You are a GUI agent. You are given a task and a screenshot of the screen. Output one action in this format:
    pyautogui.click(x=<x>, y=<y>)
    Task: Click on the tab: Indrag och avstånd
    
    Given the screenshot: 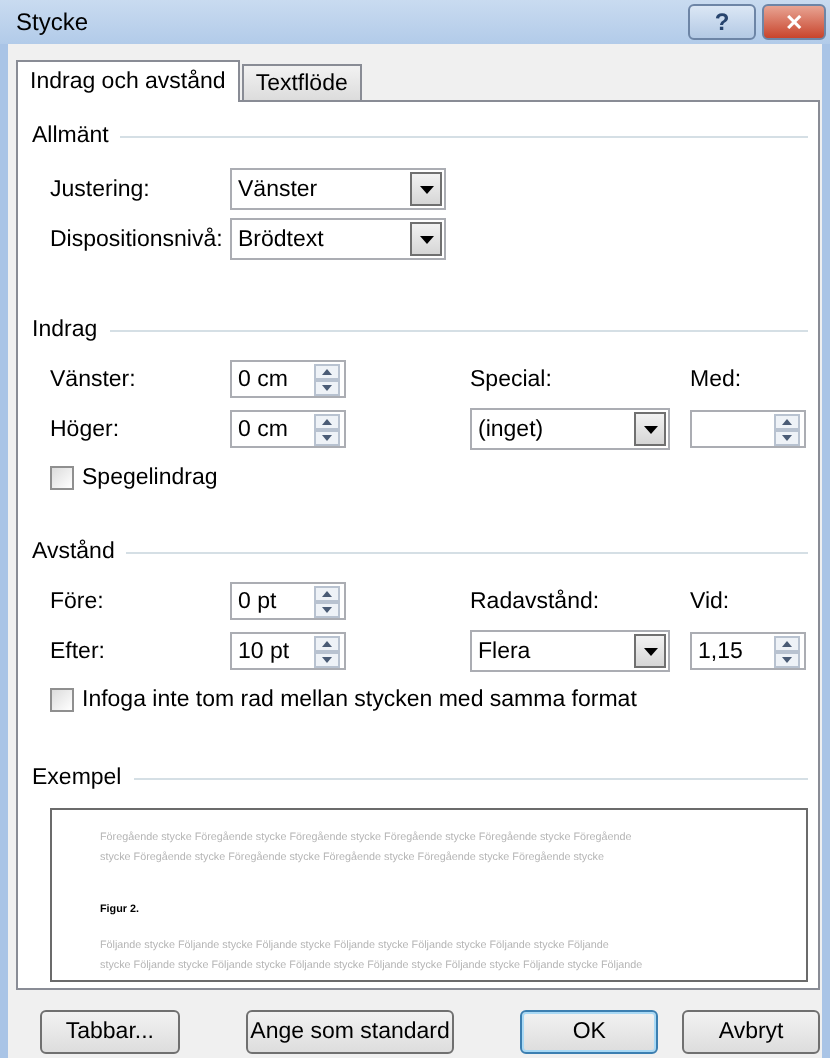 What is the action you would take?
    pyautogui.click(x=128, y=81)
    